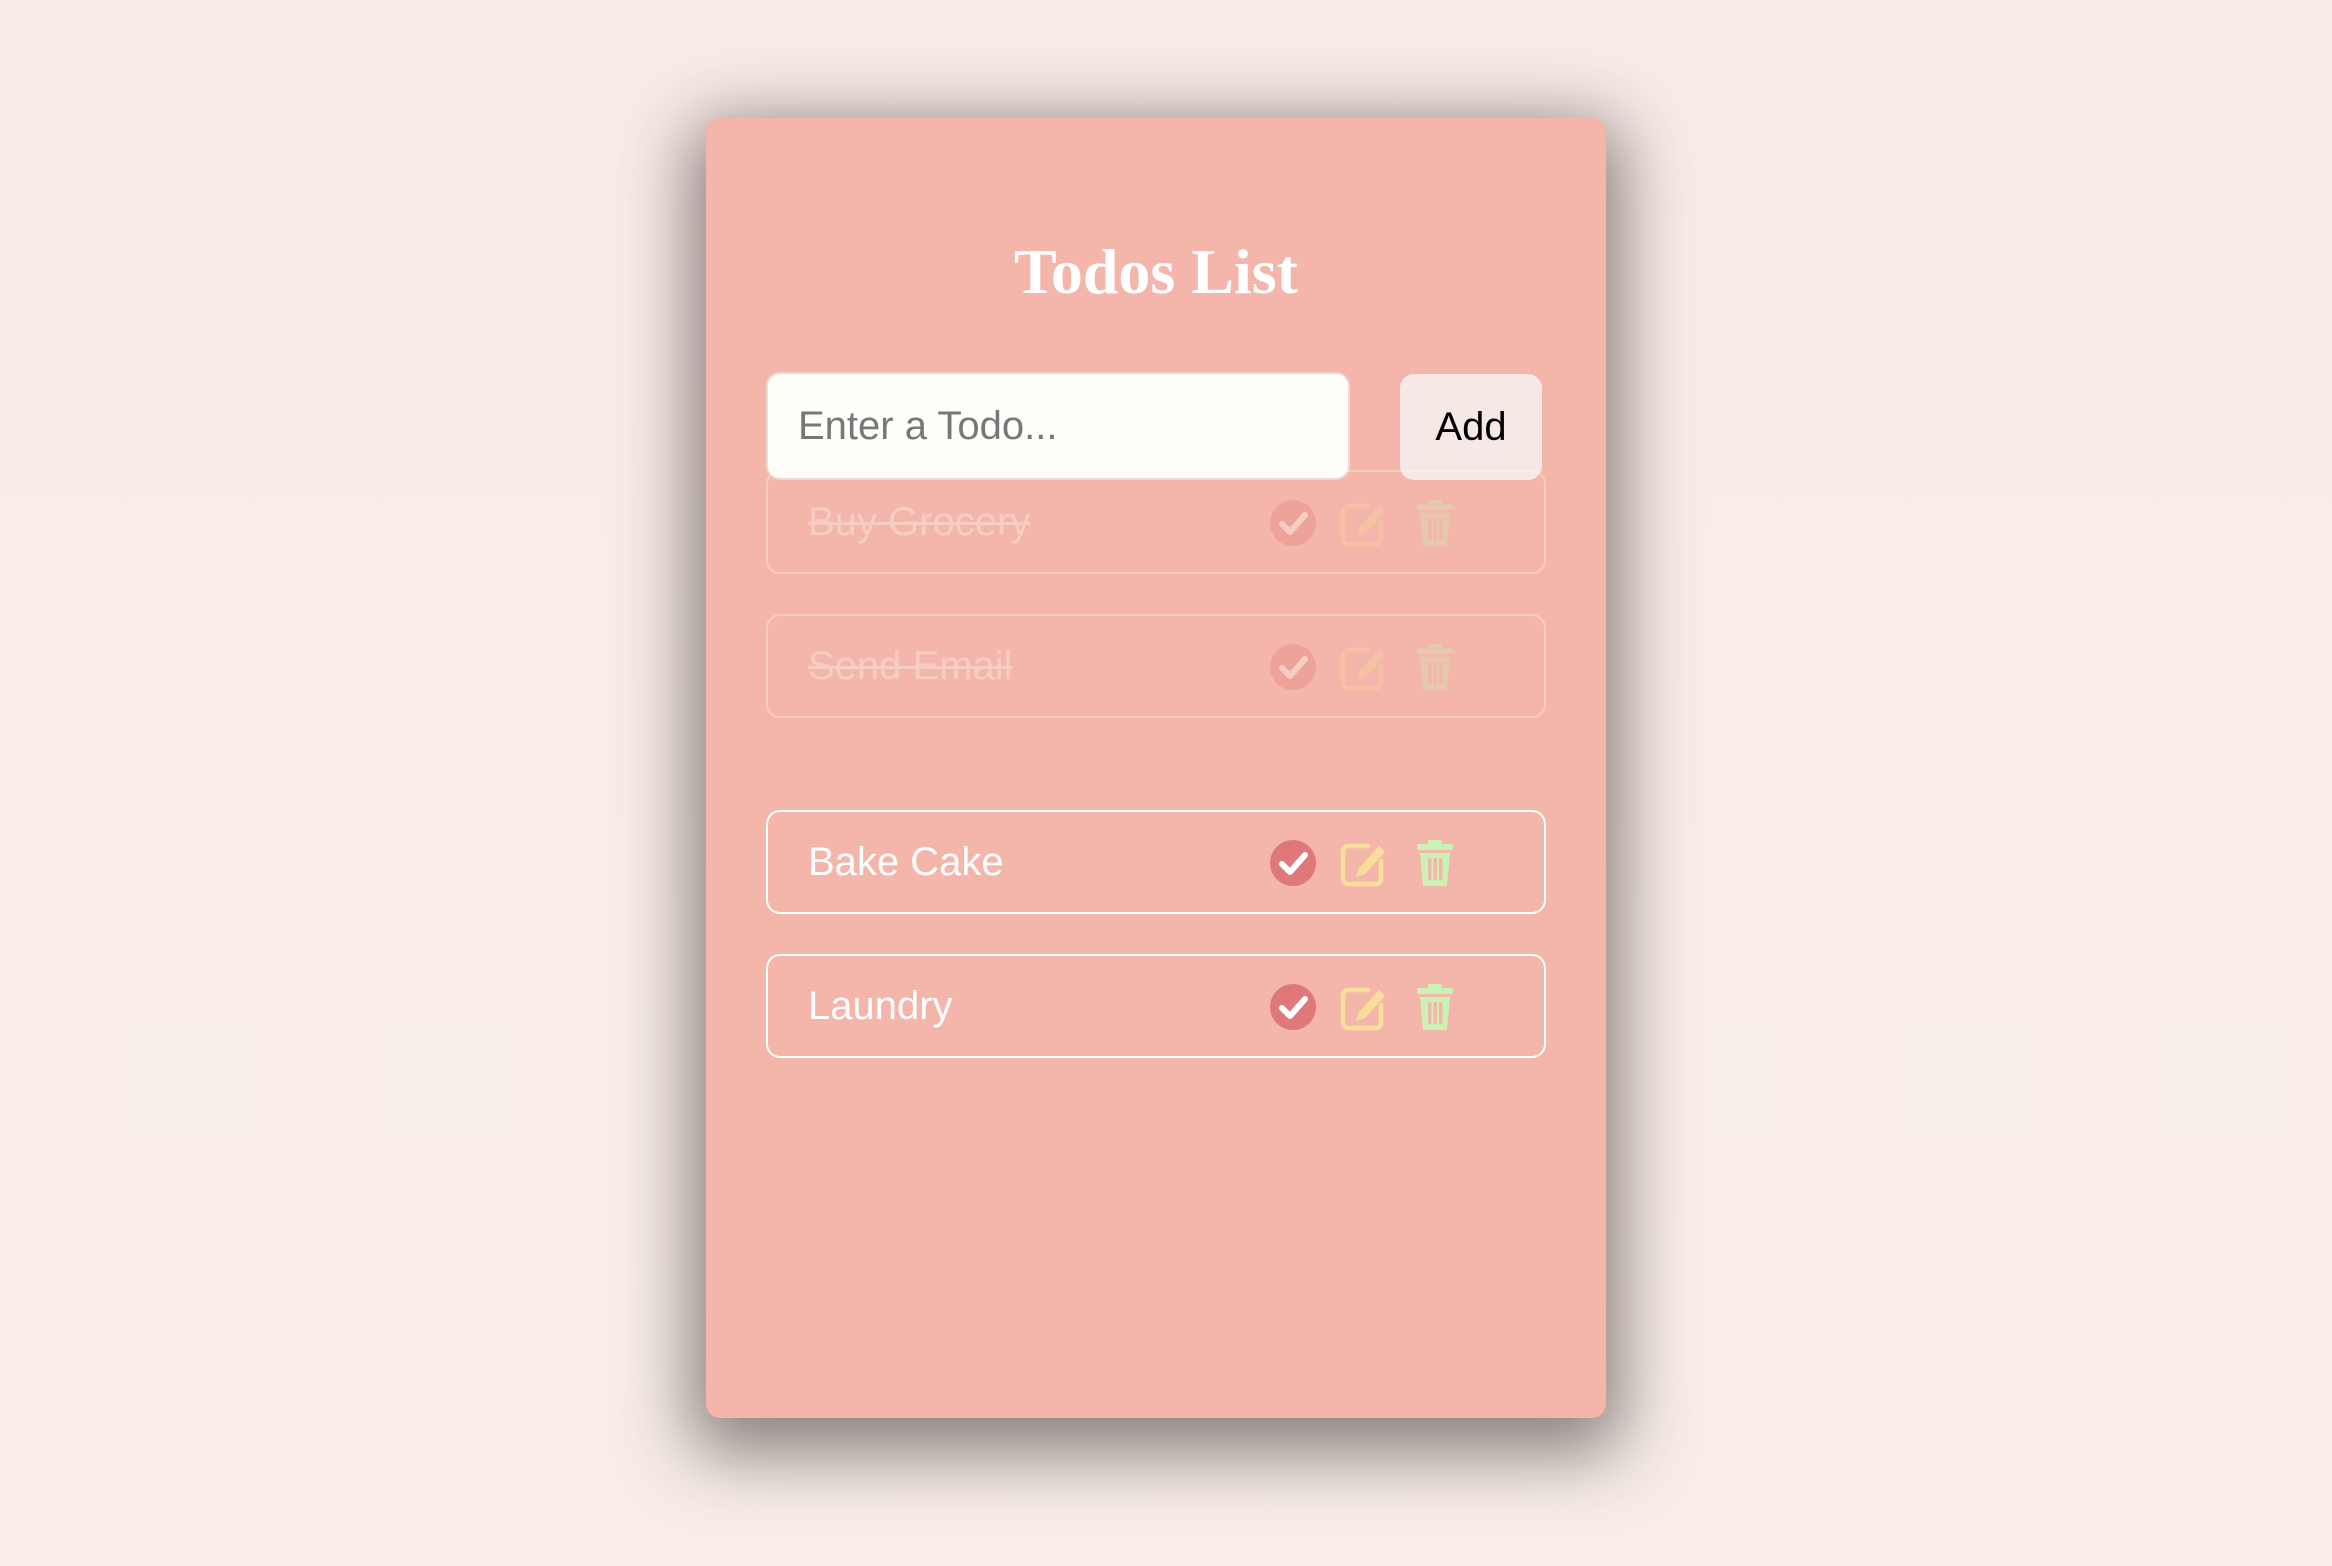 This screenshot has height=1566, width=2332. I want to click on todo-item: Buy Grocery, so click(1156, 522).